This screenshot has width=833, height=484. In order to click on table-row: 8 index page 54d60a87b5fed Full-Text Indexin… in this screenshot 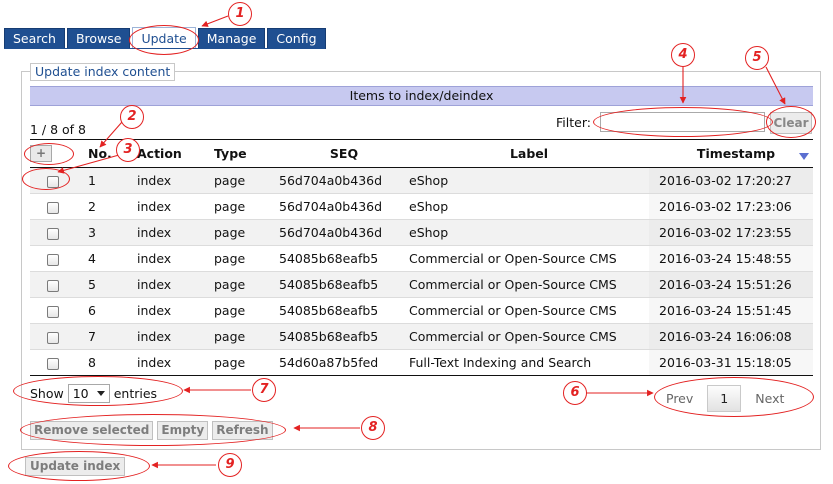, I will do `click(421, 362)`.